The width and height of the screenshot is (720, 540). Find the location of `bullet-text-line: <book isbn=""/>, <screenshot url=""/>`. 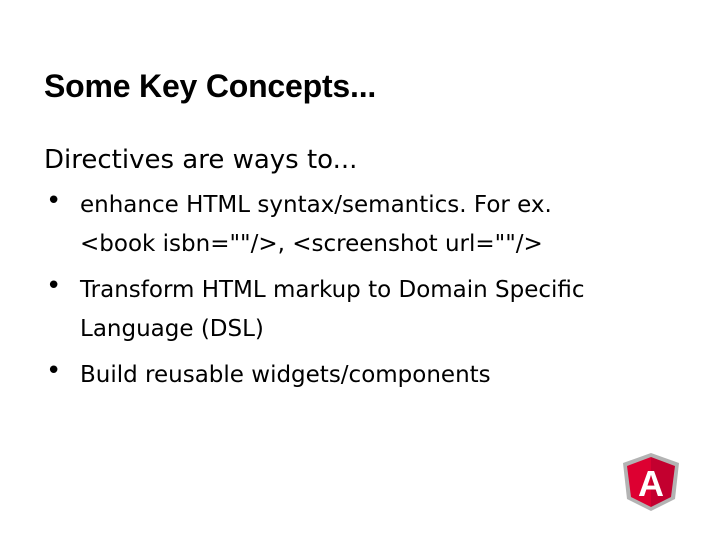

bullet-text-line: <book isbn=""/>, <screenshot url=""/> is located at coordinates (311, 244).